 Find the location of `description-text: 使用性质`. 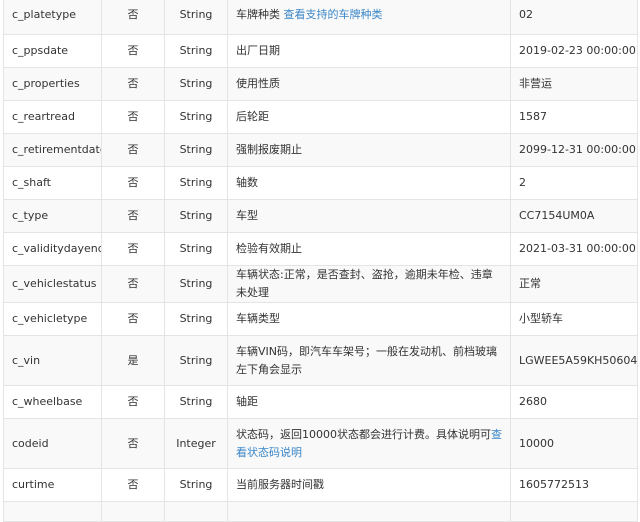

description-text: 使用性质 is located at coordinates (258, 83).